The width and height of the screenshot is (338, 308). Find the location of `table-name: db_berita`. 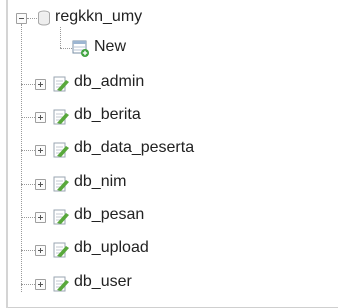

table-name: db_berita is located at coordinates (107, 115).